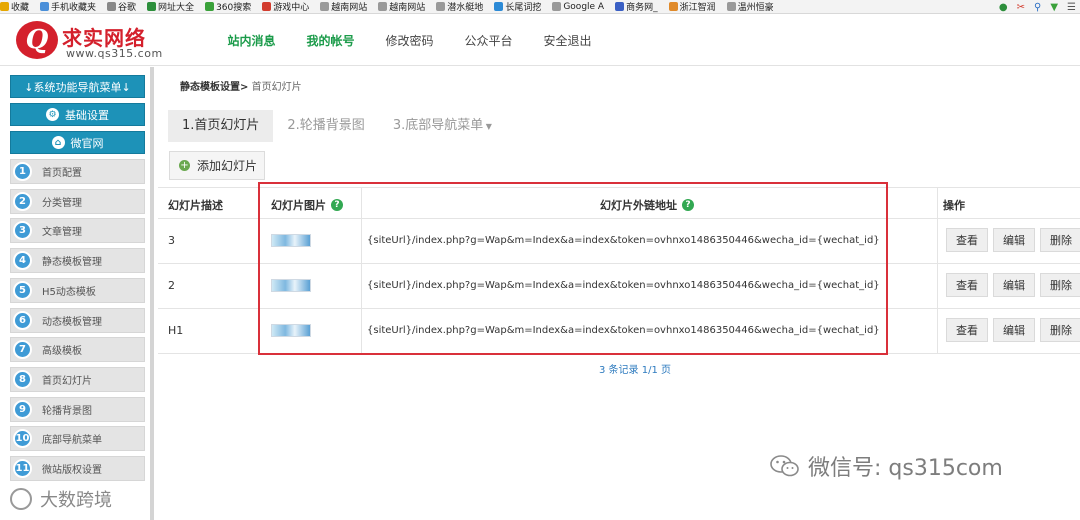 The width and height of the screenshot is (1080, 520). What do you see at coordinates (251, 40) in the screenshot?
I see `nav-messages: 站内消息` at bounding box center [251, 40].